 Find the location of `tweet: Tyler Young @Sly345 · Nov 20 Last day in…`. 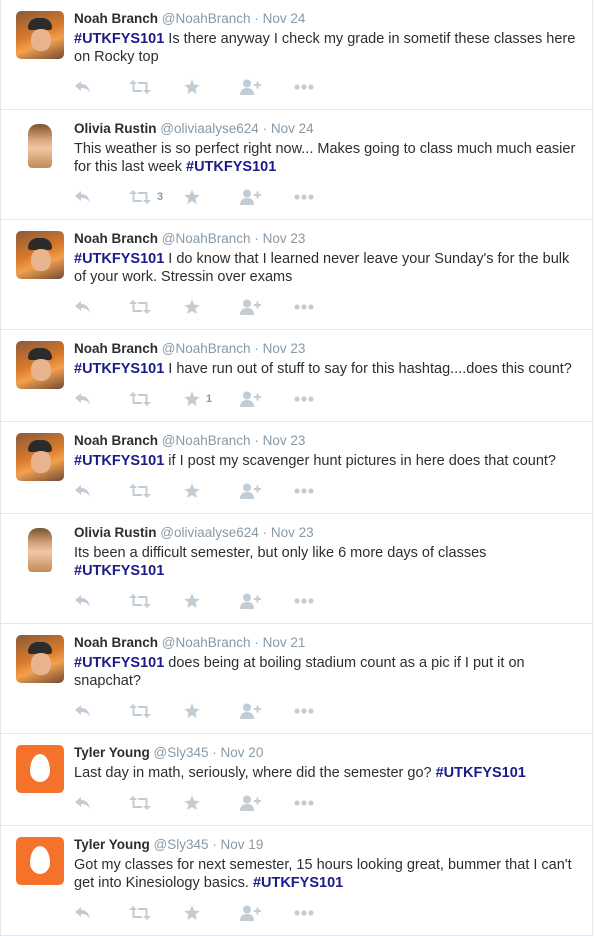

tweet: Tyler Young @Sly345 · Nov 20 Last day in… is located at coordinates (296, 780).